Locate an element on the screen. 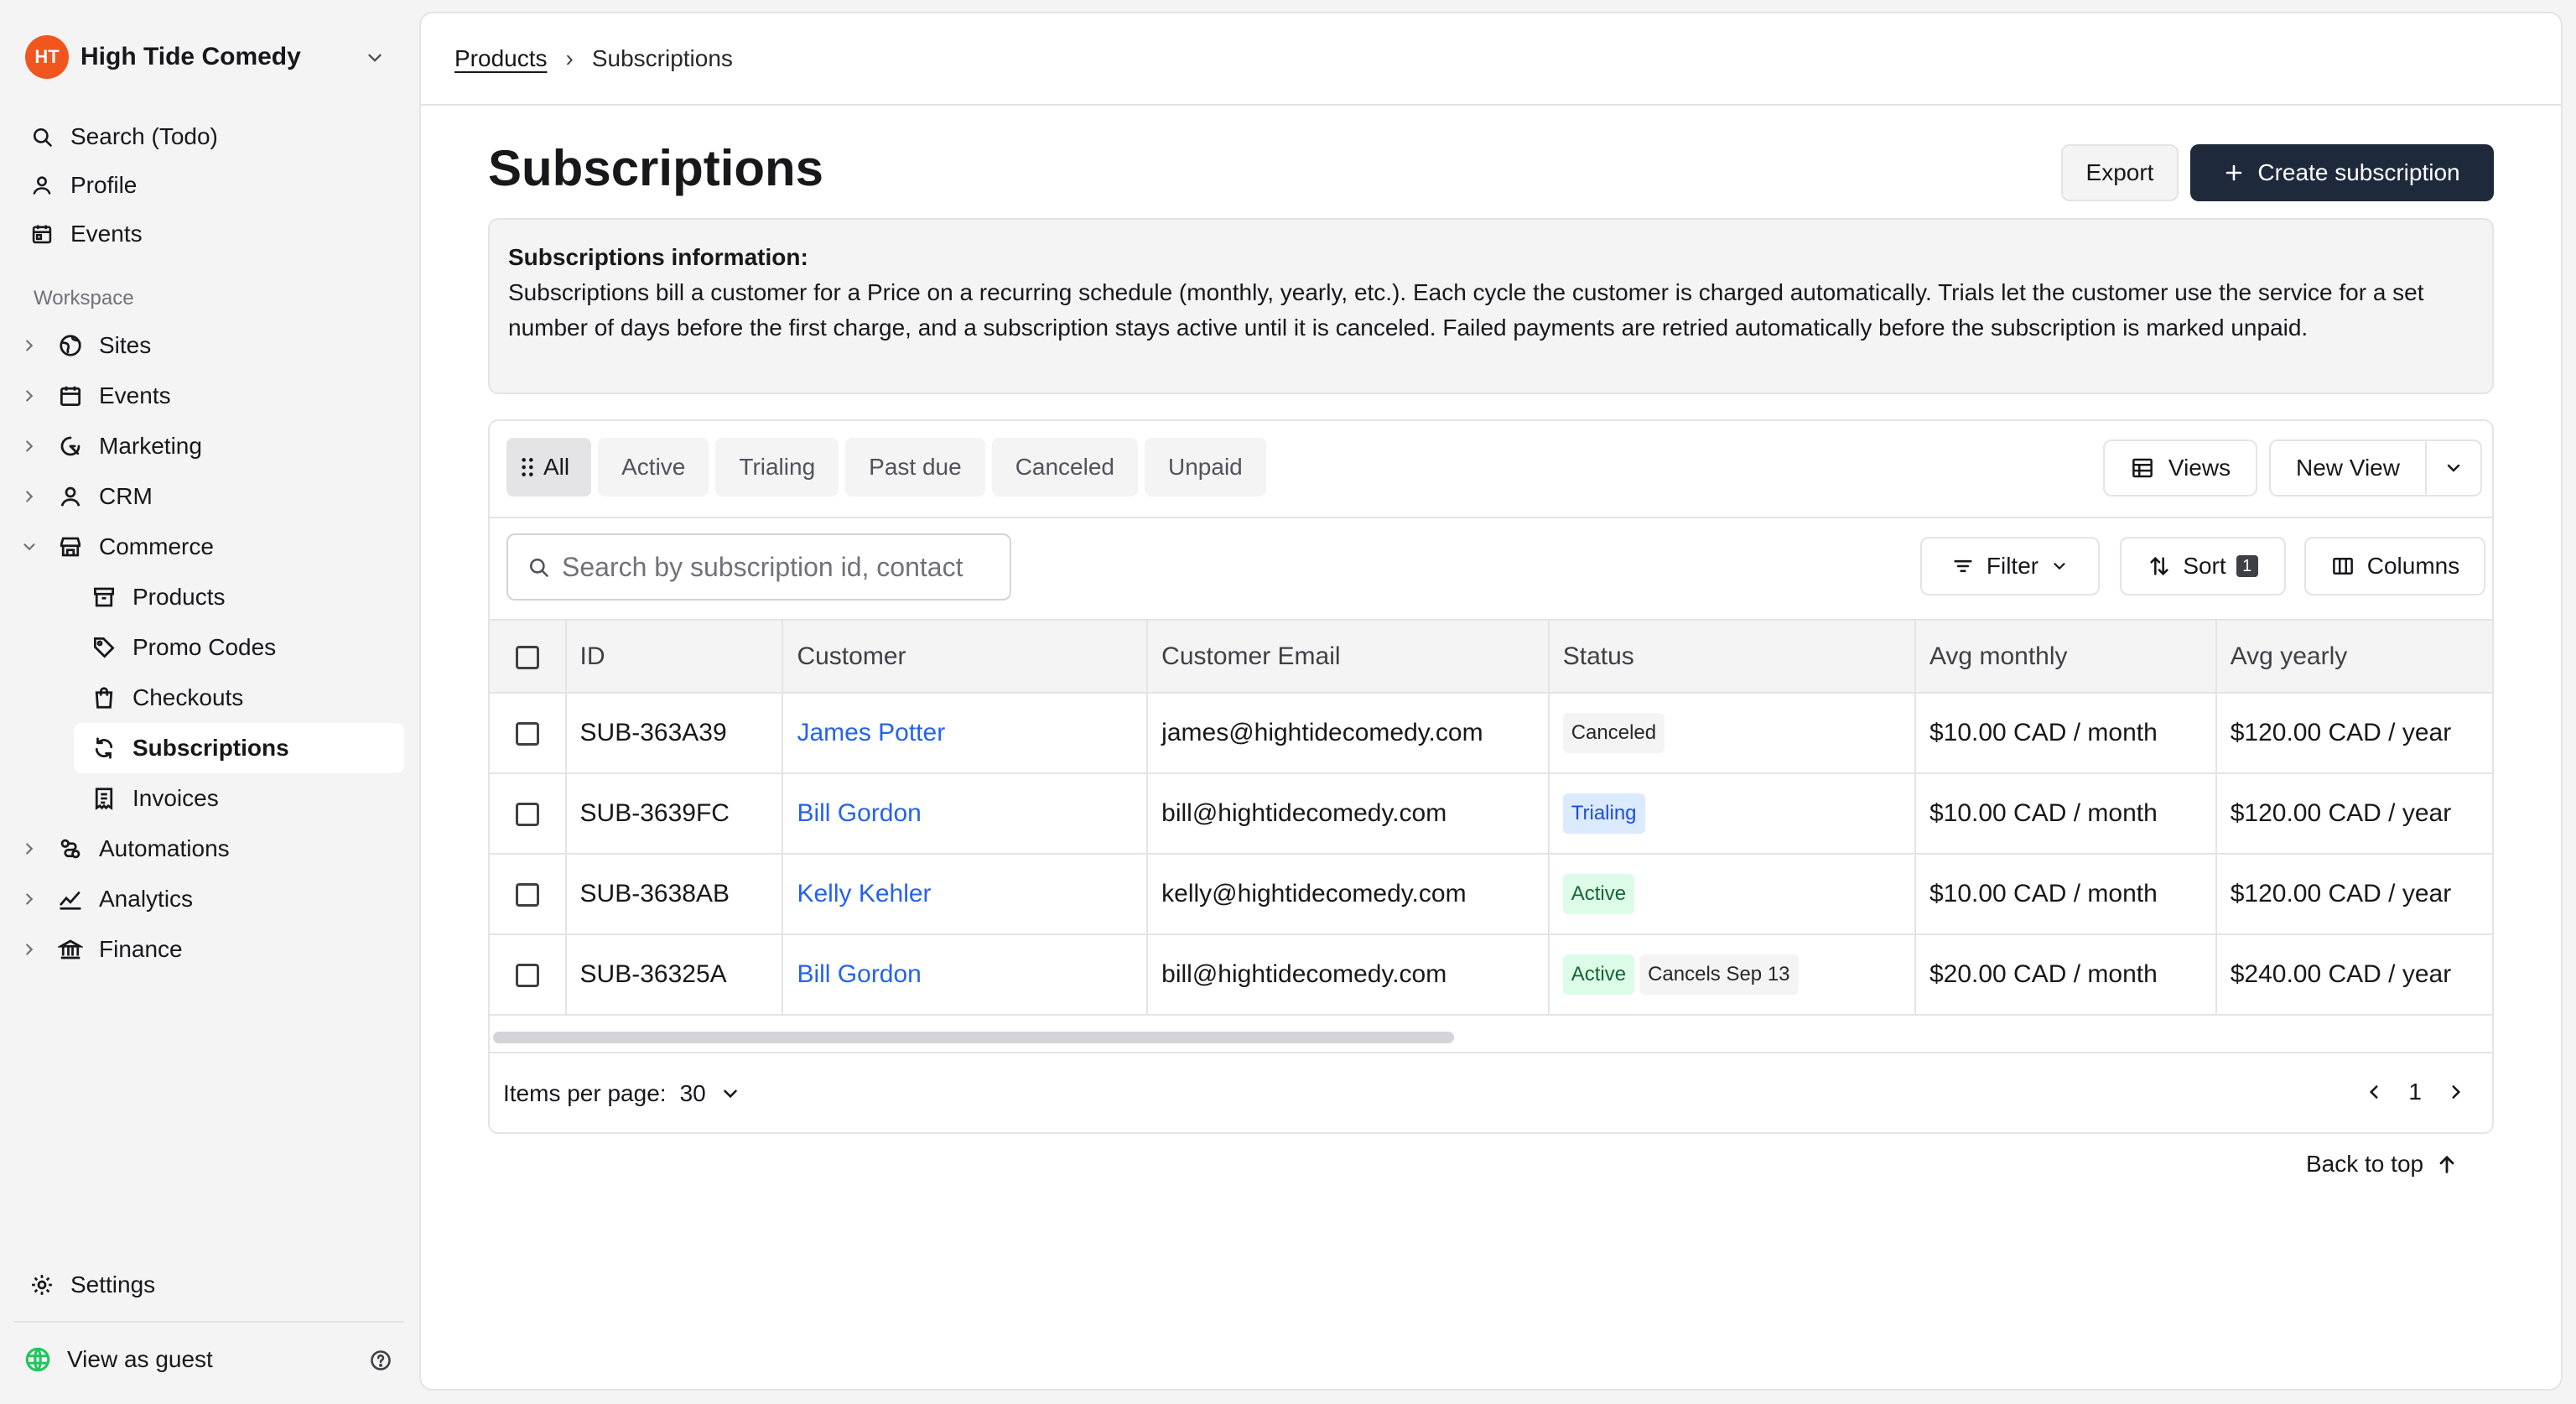 The width and height of the screenshot is (2576, 1404). chevron-left-icon is located at coordinates (2374, 1092).